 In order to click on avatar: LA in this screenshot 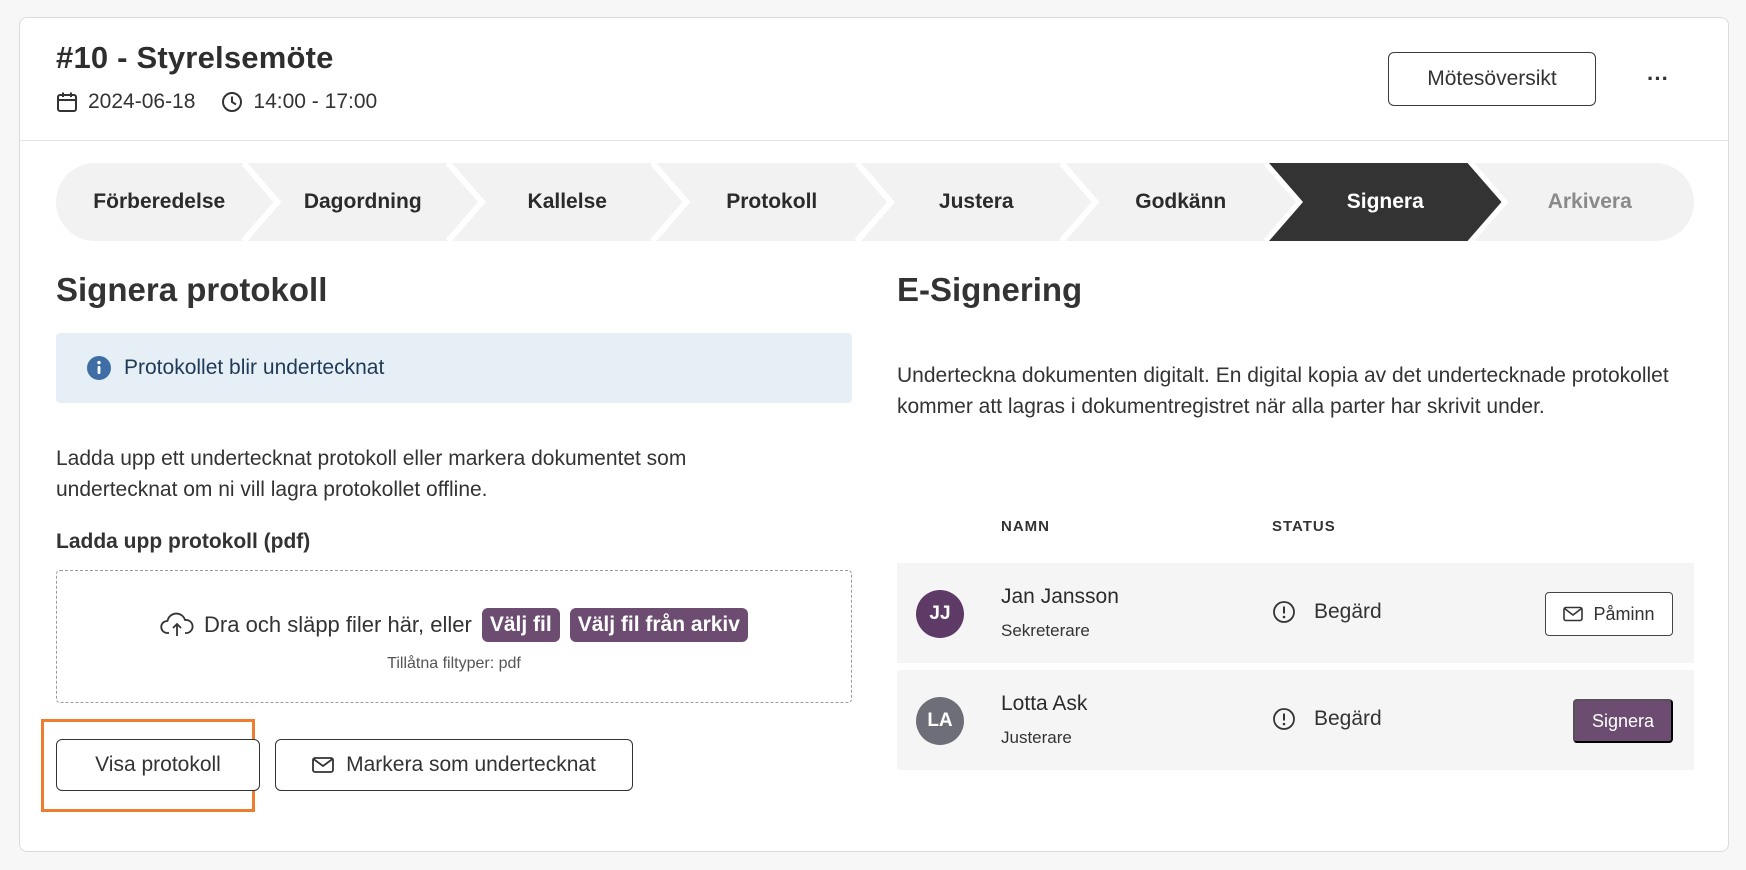, I will do `click(940, 721)`.